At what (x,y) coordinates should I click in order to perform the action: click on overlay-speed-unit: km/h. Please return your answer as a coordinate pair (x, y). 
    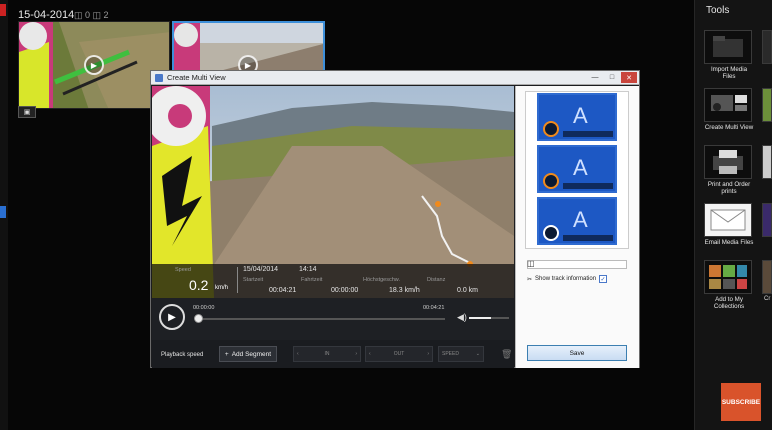
    Looking at the image, I should click on (222, 288).